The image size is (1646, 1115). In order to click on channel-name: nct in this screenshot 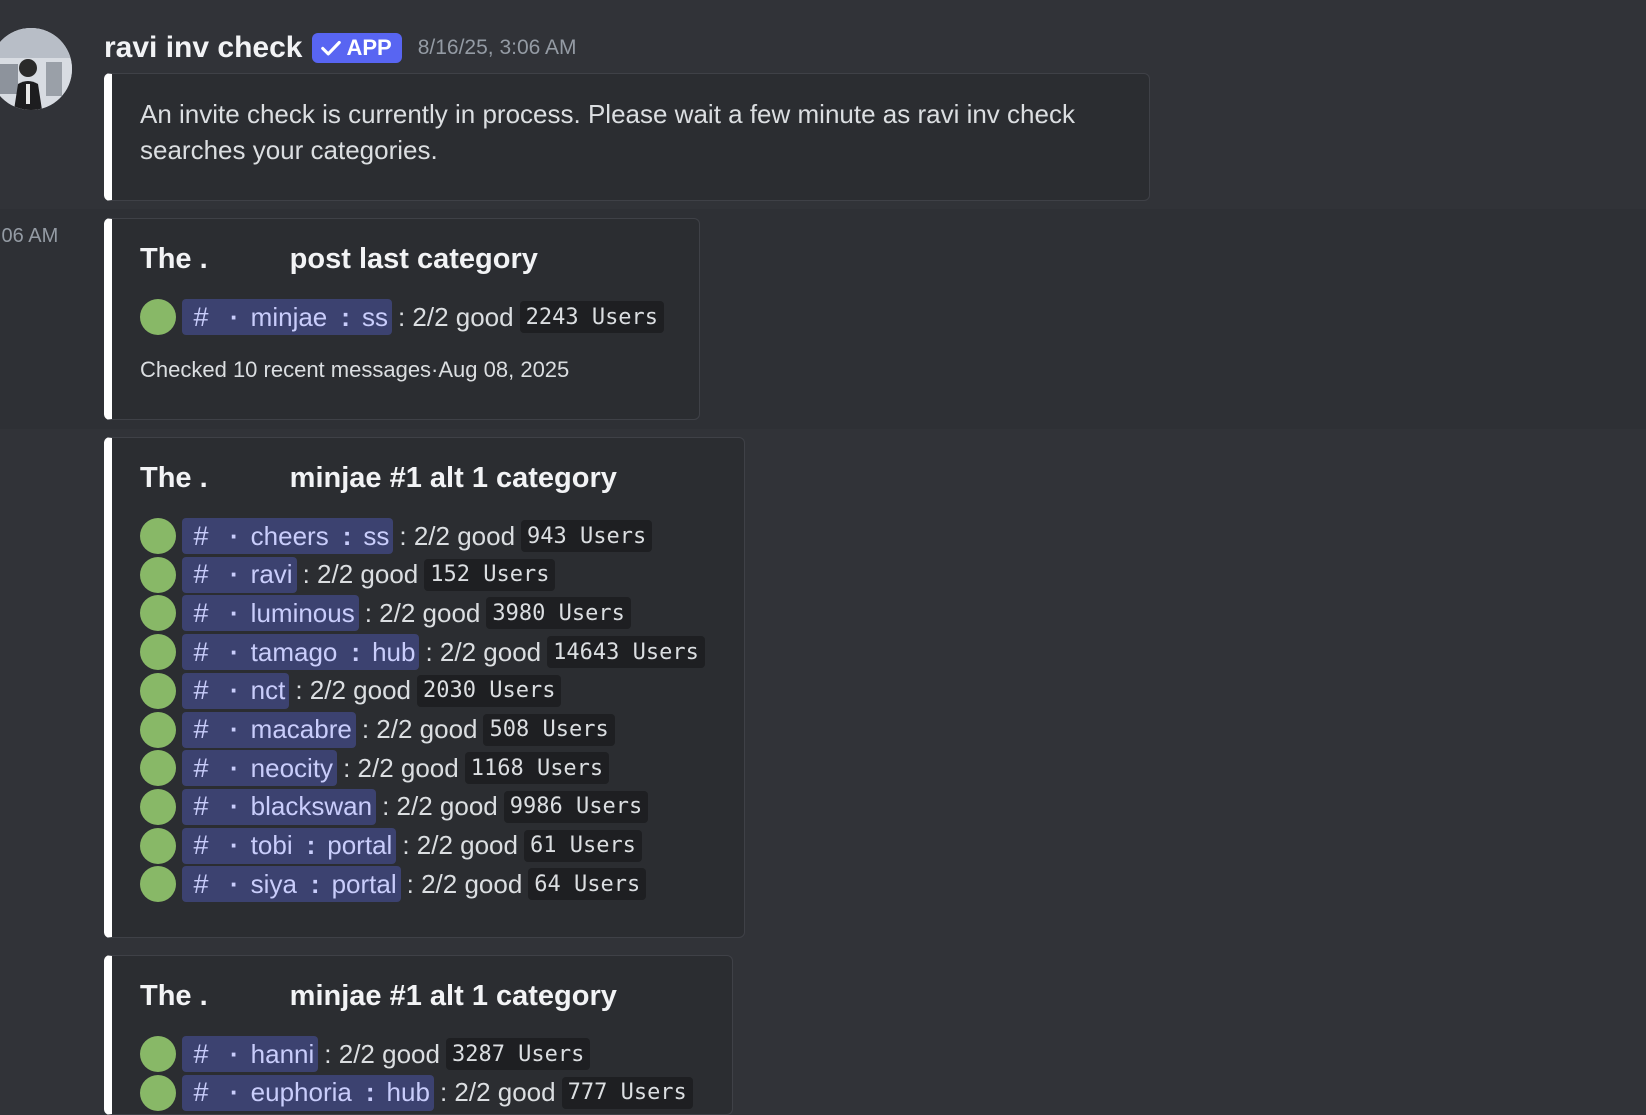, I will do `click(268, 690)`.